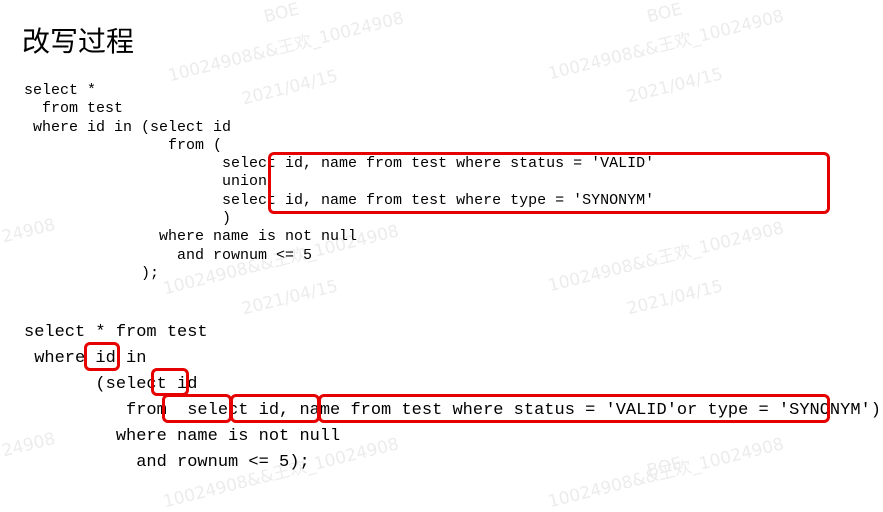 The height and width of the screenshot is (512, 883). What do you see at coordinates (146, 182) in the screenshot?
I see `code-line: union` at bounding box center [146, 182].